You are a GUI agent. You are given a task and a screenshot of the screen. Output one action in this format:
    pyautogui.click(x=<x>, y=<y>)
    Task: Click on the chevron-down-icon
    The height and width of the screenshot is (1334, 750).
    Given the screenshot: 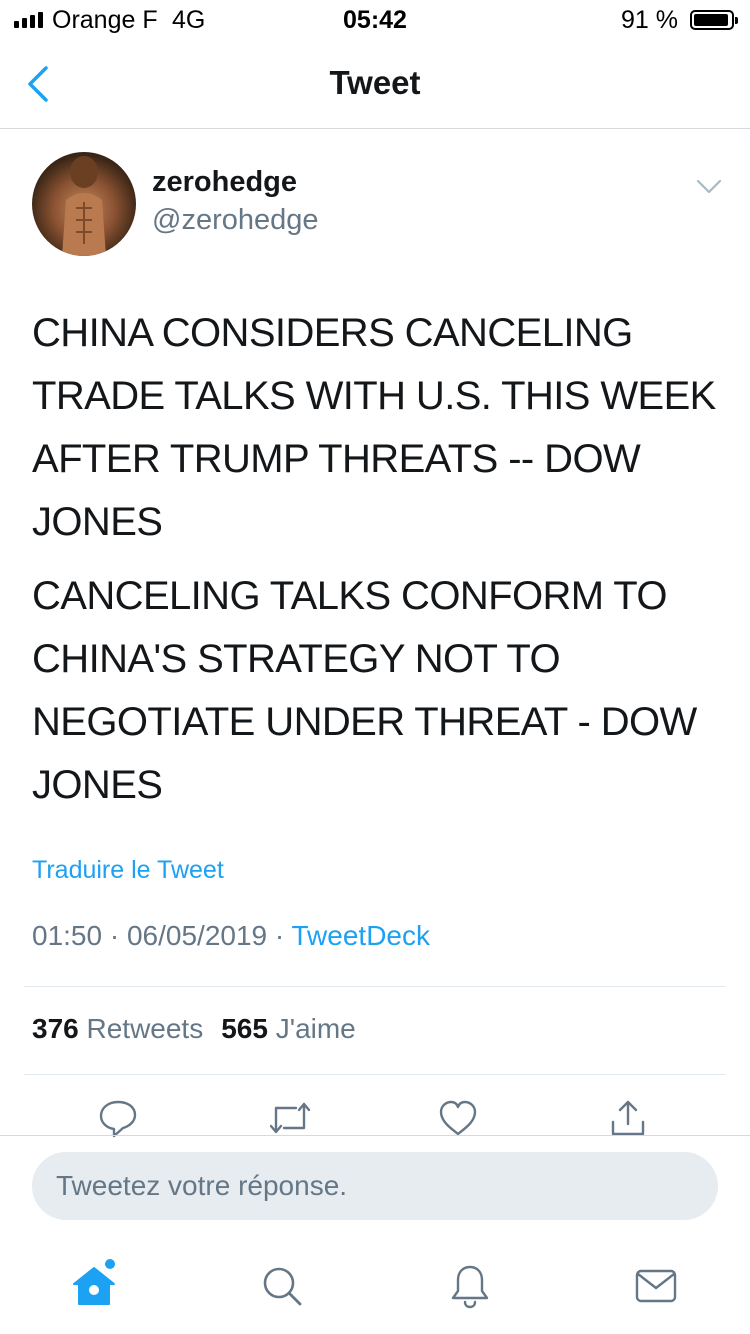 What is the action you would take?
    pyautogui.click(x=709, y=186)
    